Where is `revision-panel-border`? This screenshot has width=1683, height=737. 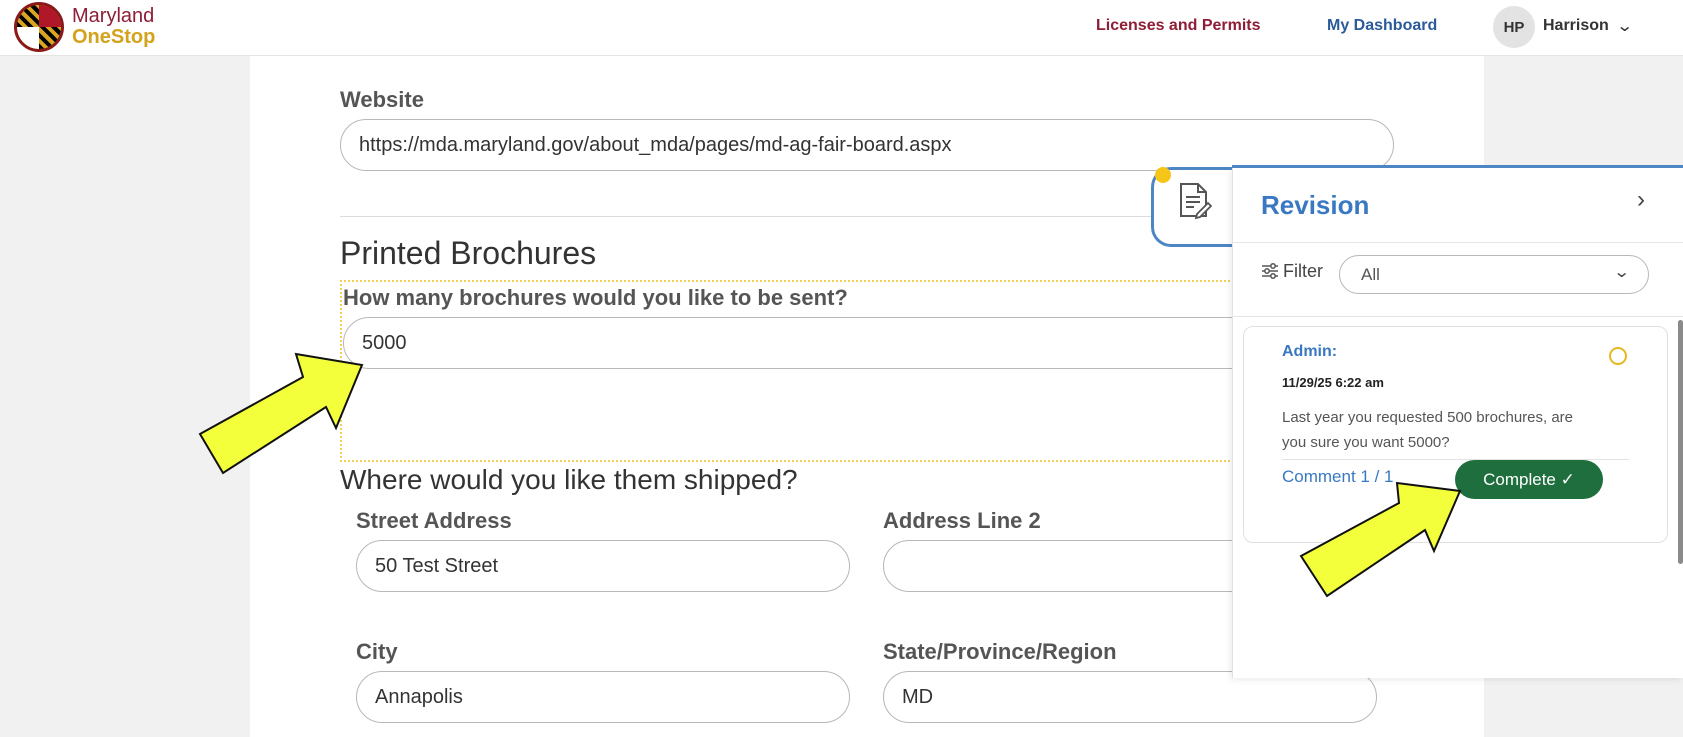
revision-panel-border is located at coordinates (1457, 166).